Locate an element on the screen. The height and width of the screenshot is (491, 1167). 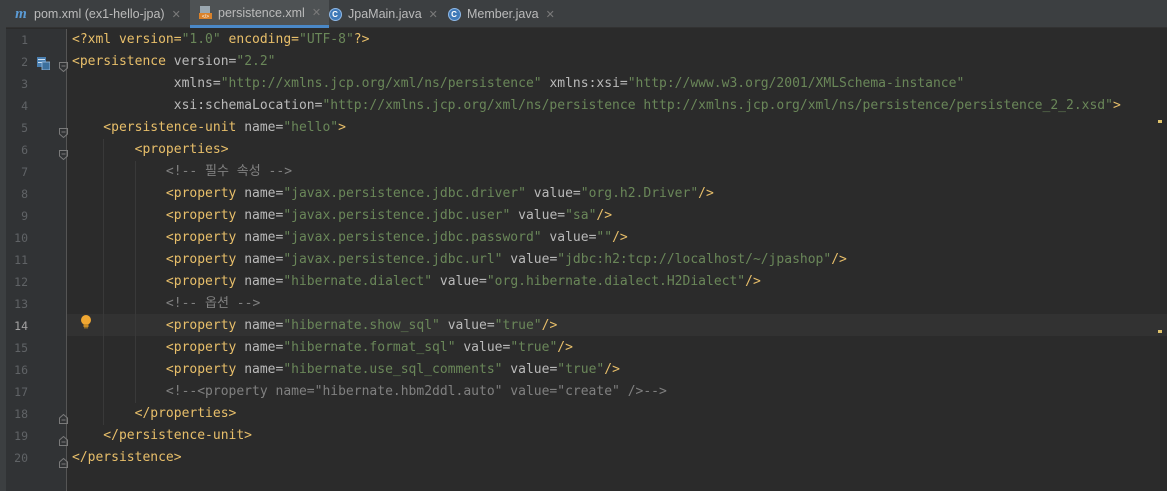
java-class-icon: C is located at coordinates (454, 14).